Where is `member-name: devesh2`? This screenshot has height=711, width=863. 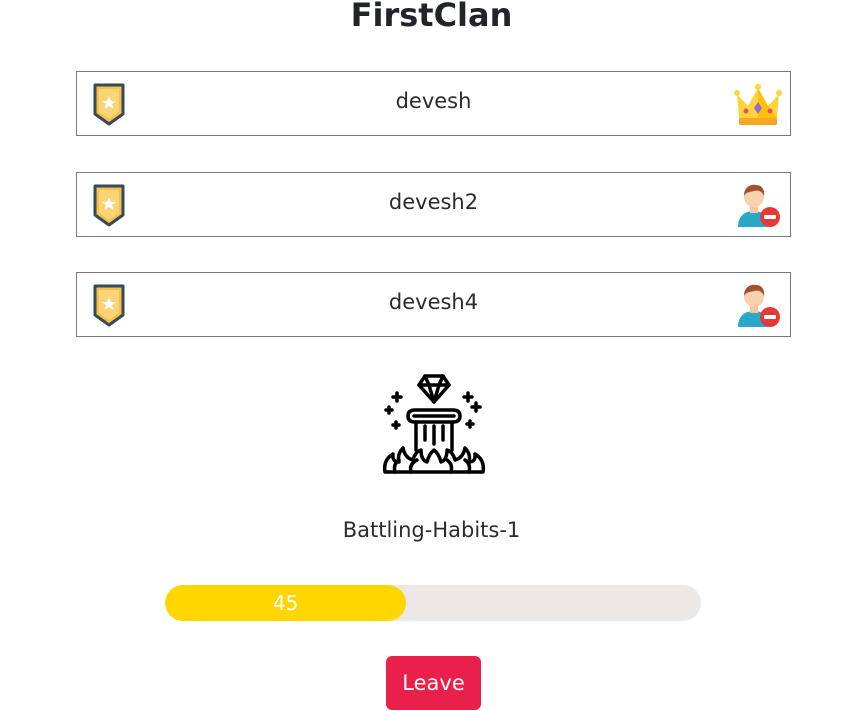 member-name: devesh2 is located at coordinates (433, 202).